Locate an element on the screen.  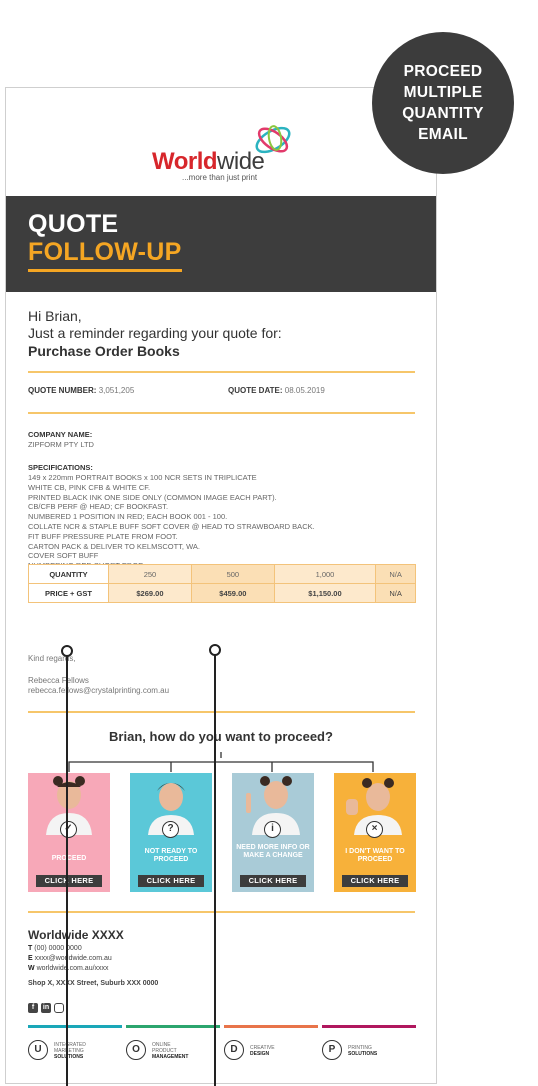
option-label: I DON'T WANT TO PROCEED is located at coordinates (375, 855).